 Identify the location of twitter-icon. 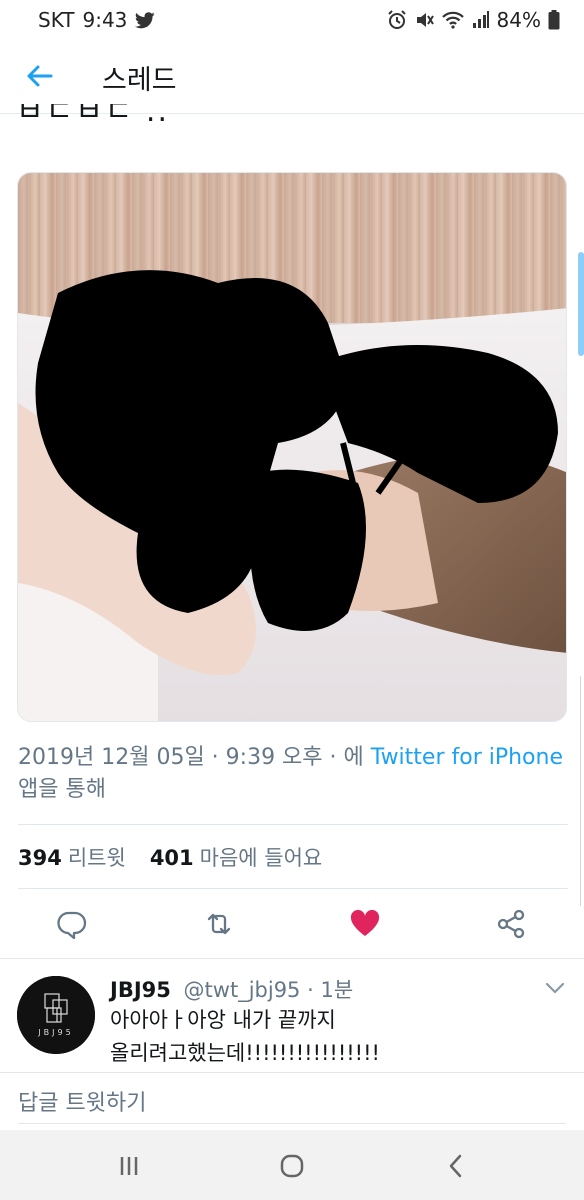
(145, 20).